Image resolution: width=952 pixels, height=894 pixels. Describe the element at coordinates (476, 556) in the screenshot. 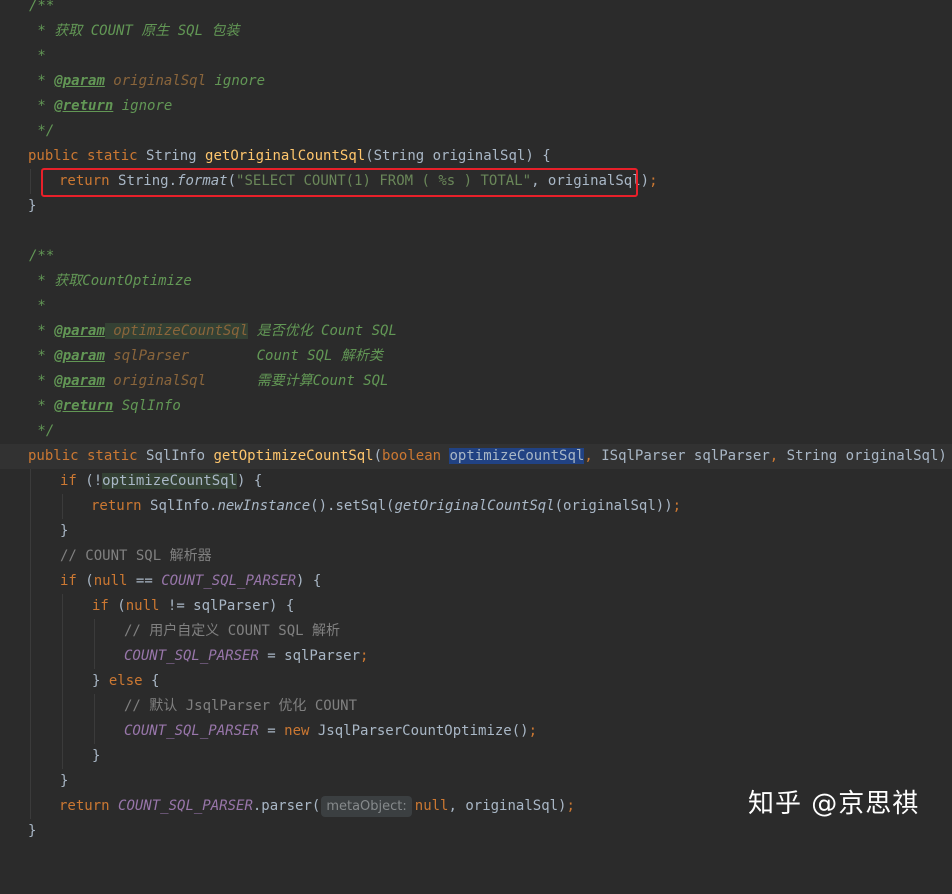

I see `code-line: // COUNT SQL 解析器` at that location.